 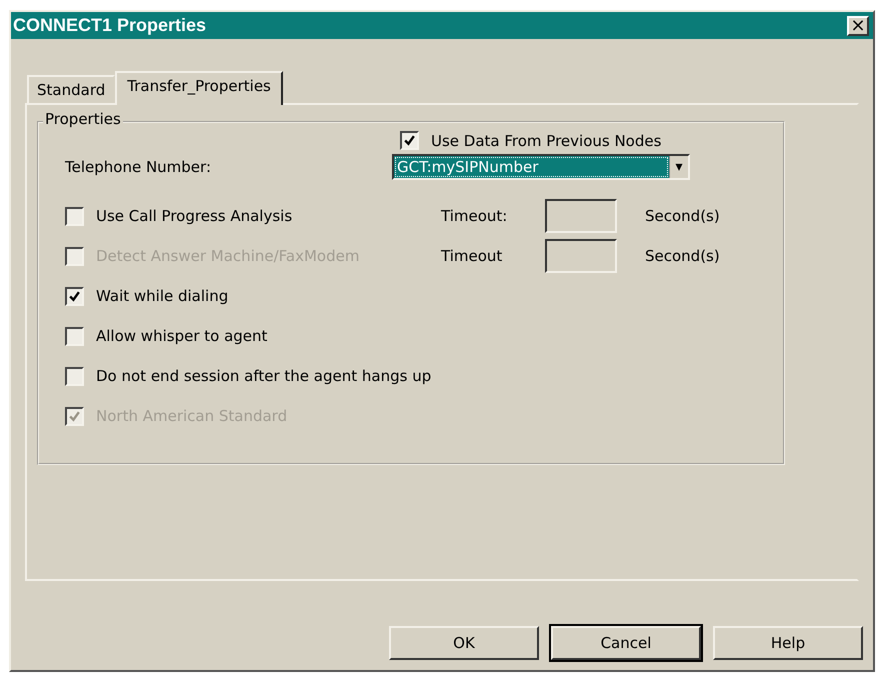 I want to click on dialog-button: Help, so click(x=788, y=643).